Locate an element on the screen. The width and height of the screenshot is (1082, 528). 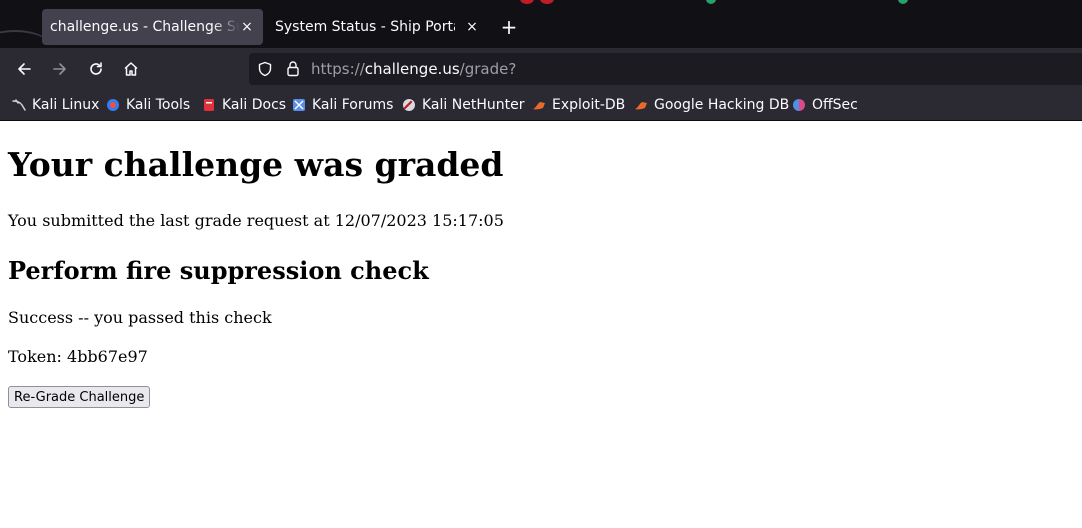
bookmark-label: OffSec is located at coordinates (835, 105).